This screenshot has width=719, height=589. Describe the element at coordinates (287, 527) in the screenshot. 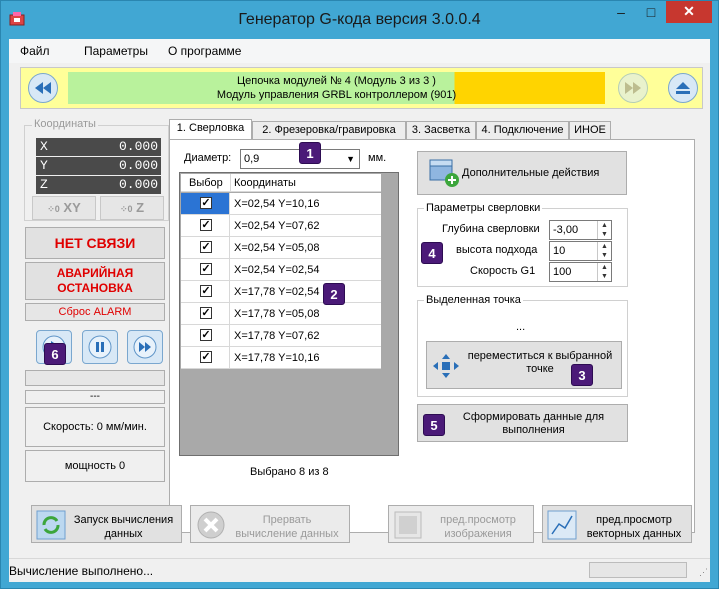

I see `abort-calc-label: Прервать вычисление данных` at that location.